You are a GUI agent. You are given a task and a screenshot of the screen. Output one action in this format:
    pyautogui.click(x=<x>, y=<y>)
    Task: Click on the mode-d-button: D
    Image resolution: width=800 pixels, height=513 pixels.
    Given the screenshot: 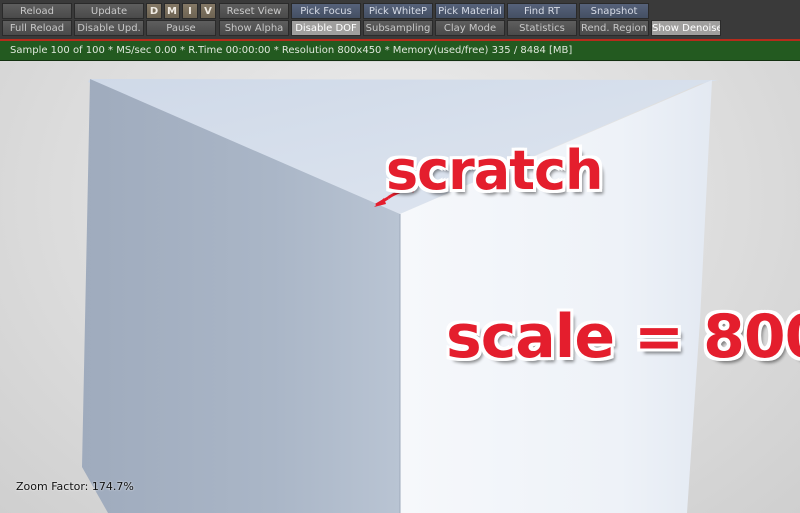 What is the action you would take?
    pyautogui.click(x=154, y=11)
    